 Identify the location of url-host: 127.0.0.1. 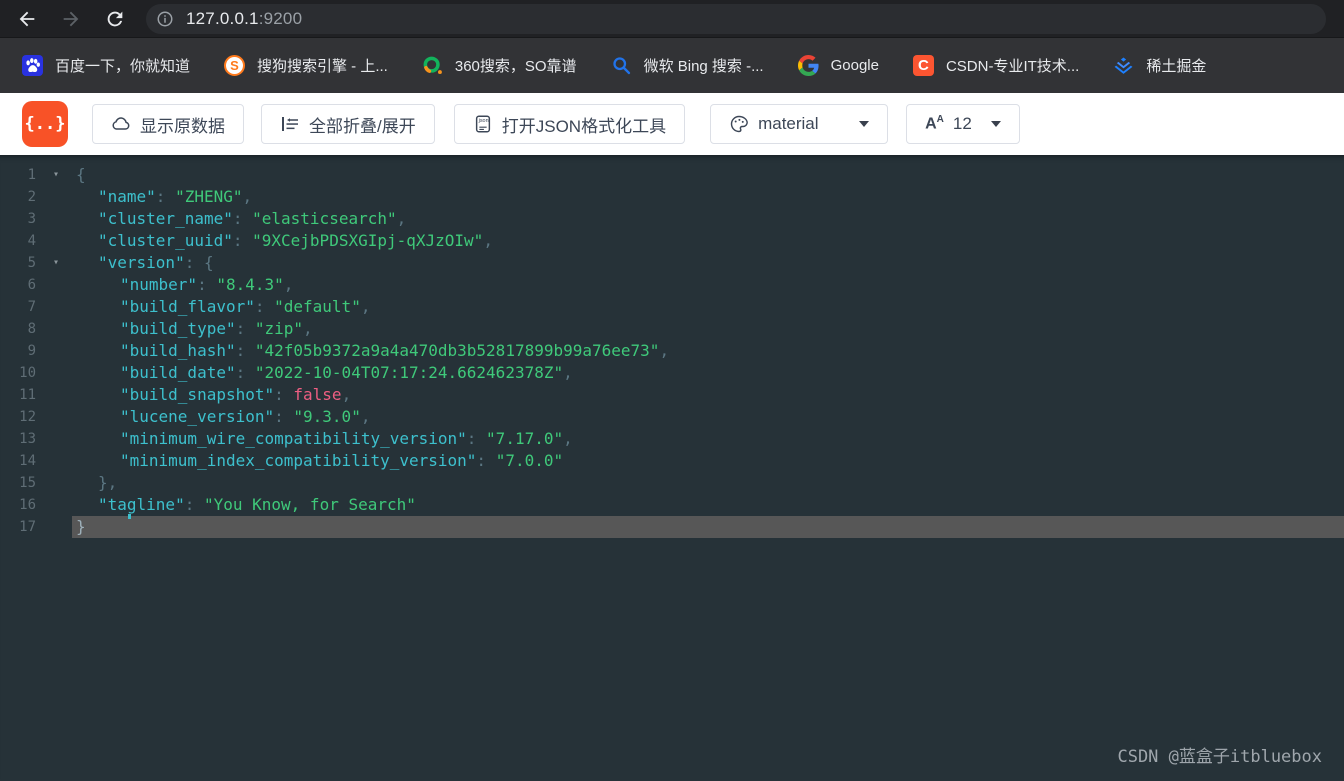
(222, 18).